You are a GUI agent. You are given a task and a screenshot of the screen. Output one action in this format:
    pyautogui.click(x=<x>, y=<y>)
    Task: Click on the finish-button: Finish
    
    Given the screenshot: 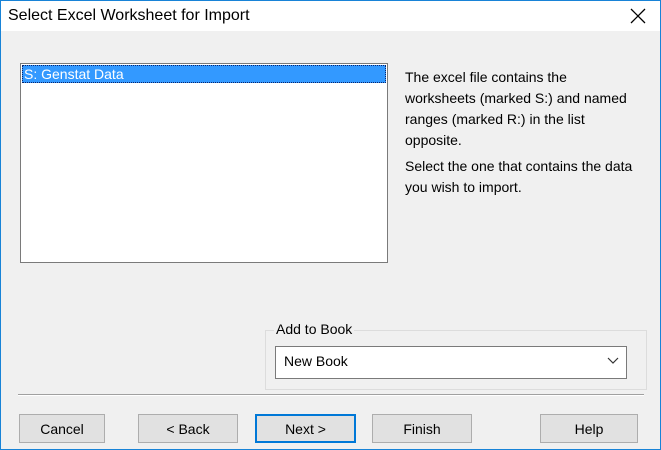 What is the action you would take?
    pyautogui.click(x=422, y=428)
    